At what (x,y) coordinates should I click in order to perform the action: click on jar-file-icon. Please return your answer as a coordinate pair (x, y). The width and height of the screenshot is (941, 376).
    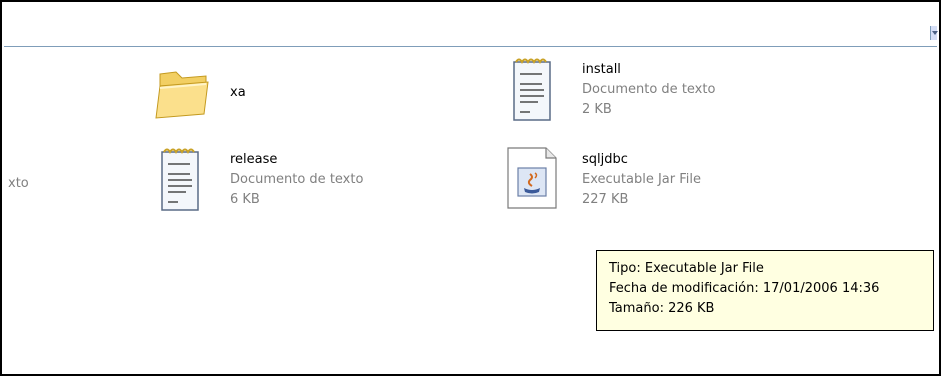
    Looking at the image, I should click on (532, 178).